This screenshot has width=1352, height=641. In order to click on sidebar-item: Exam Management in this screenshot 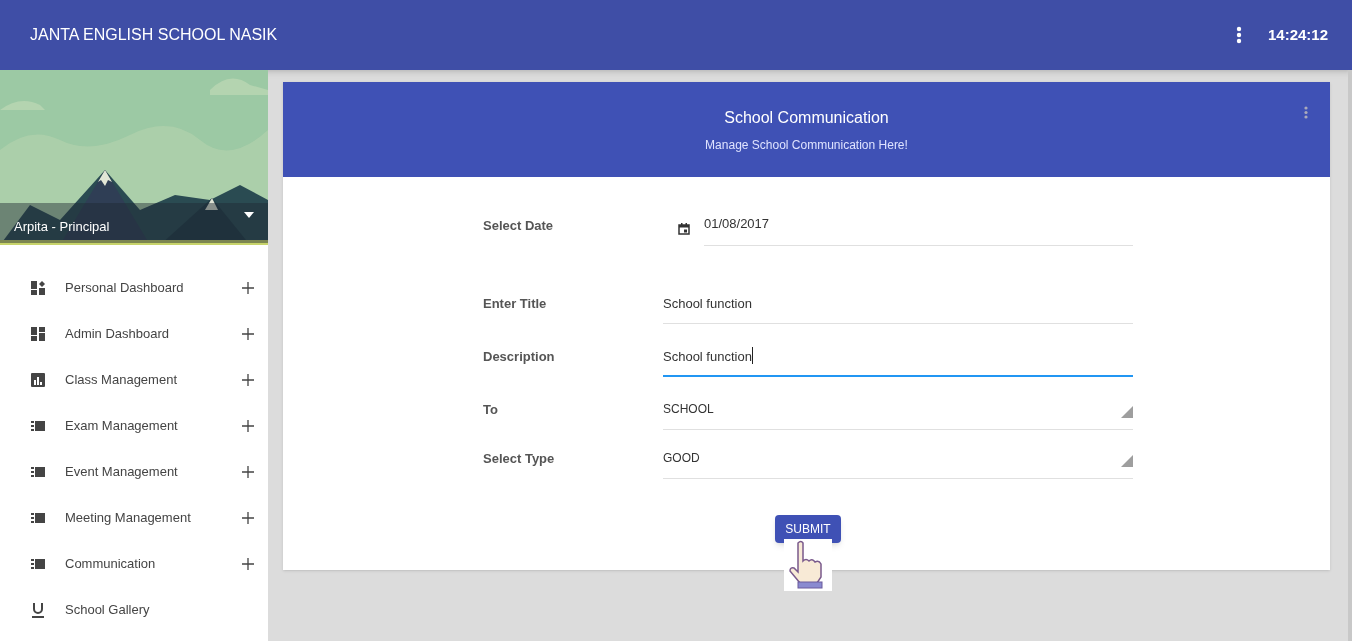, I will do `click(134, 426)`.